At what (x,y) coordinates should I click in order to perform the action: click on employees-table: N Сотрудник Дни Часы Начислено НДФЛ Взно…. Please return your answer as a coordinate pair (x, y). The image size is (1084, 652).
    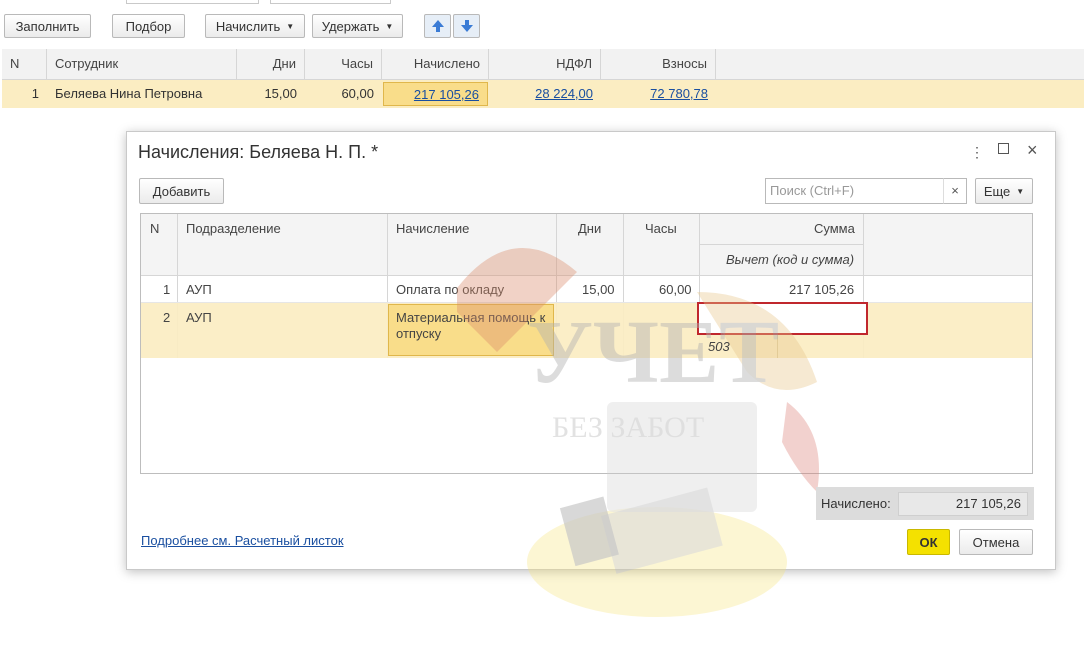
    Looking at the image, I should click on (543, 80).